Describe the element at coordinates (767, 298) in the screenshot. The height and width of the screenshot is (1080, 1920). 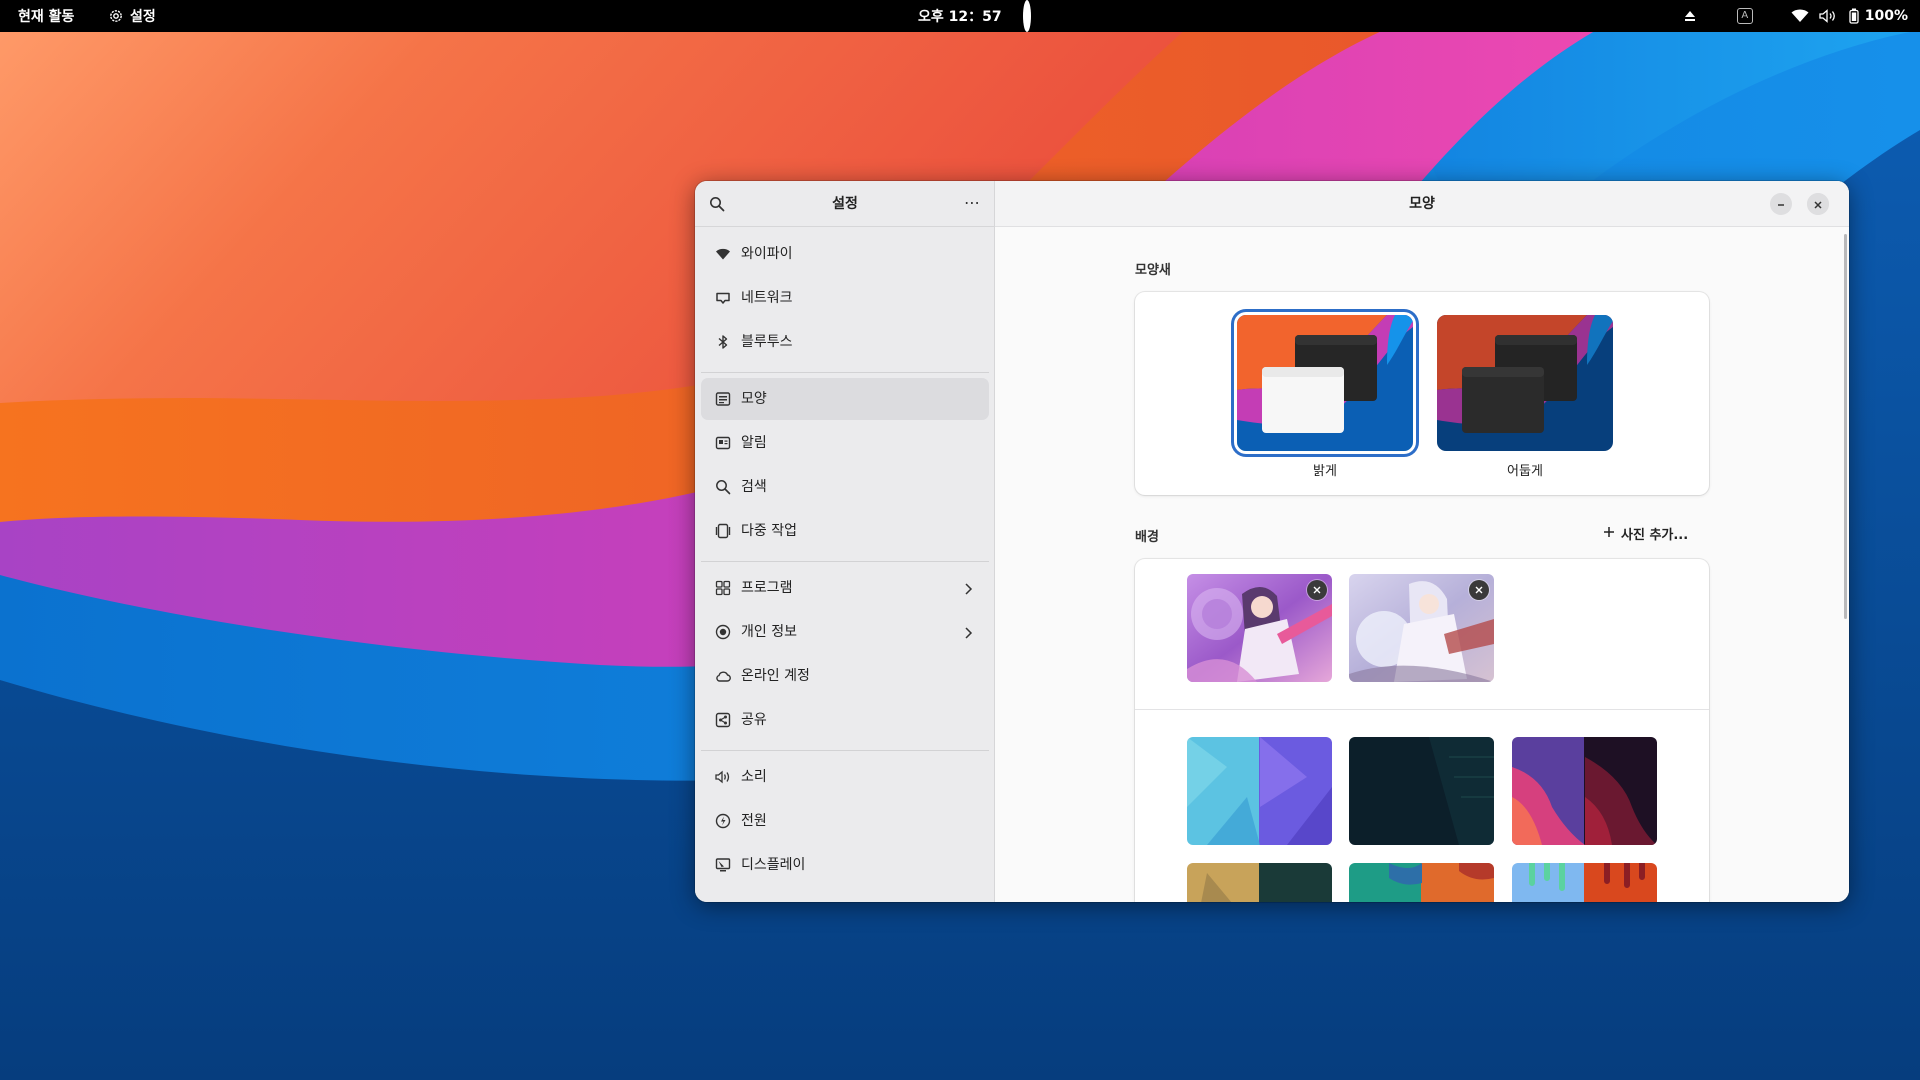
I see `sidebar-item-label: 네트워크` at that location.